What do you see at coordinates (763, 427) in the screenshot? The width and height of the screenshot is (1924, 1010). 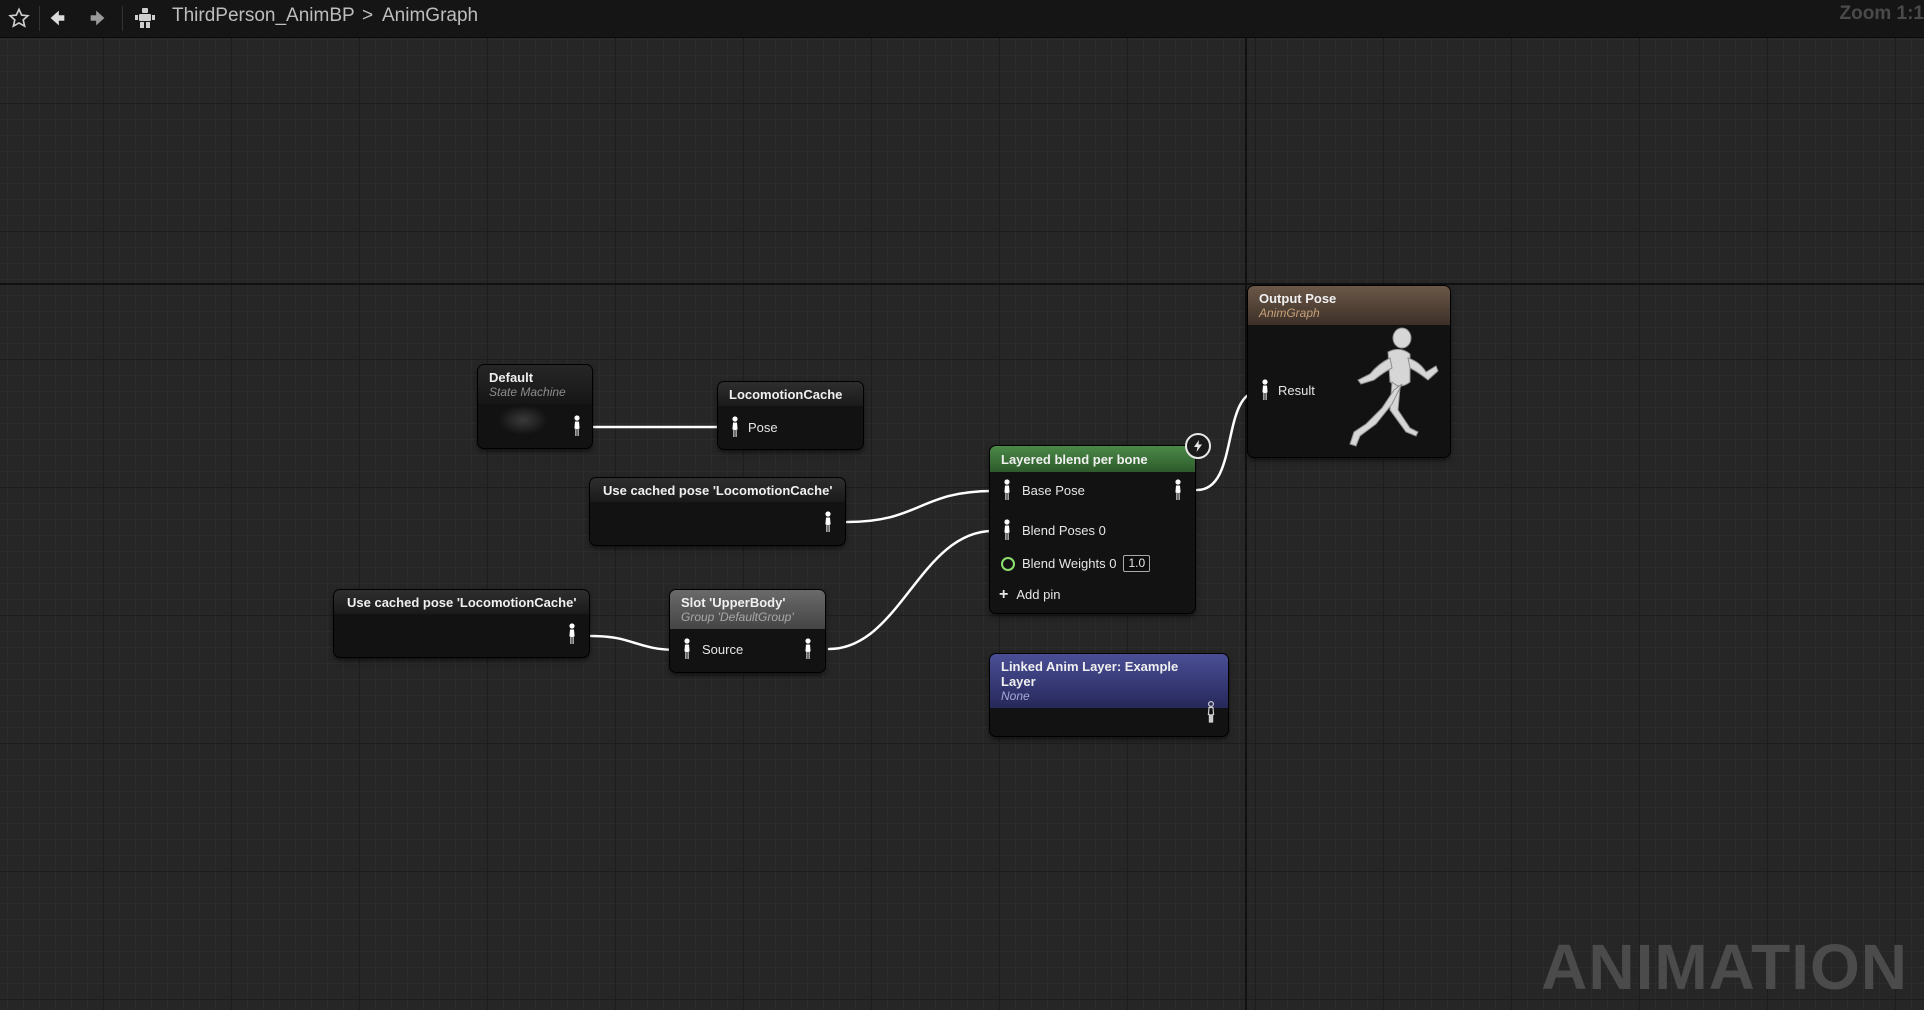 I see `pin-label: Pose` at bounding box center [763, 427].